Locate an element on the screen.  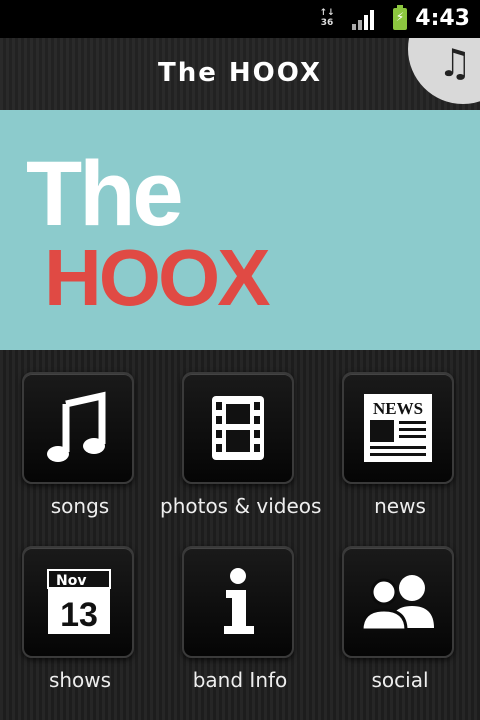
menu-item-band-info: band Info is located at coordinates (240, 609).